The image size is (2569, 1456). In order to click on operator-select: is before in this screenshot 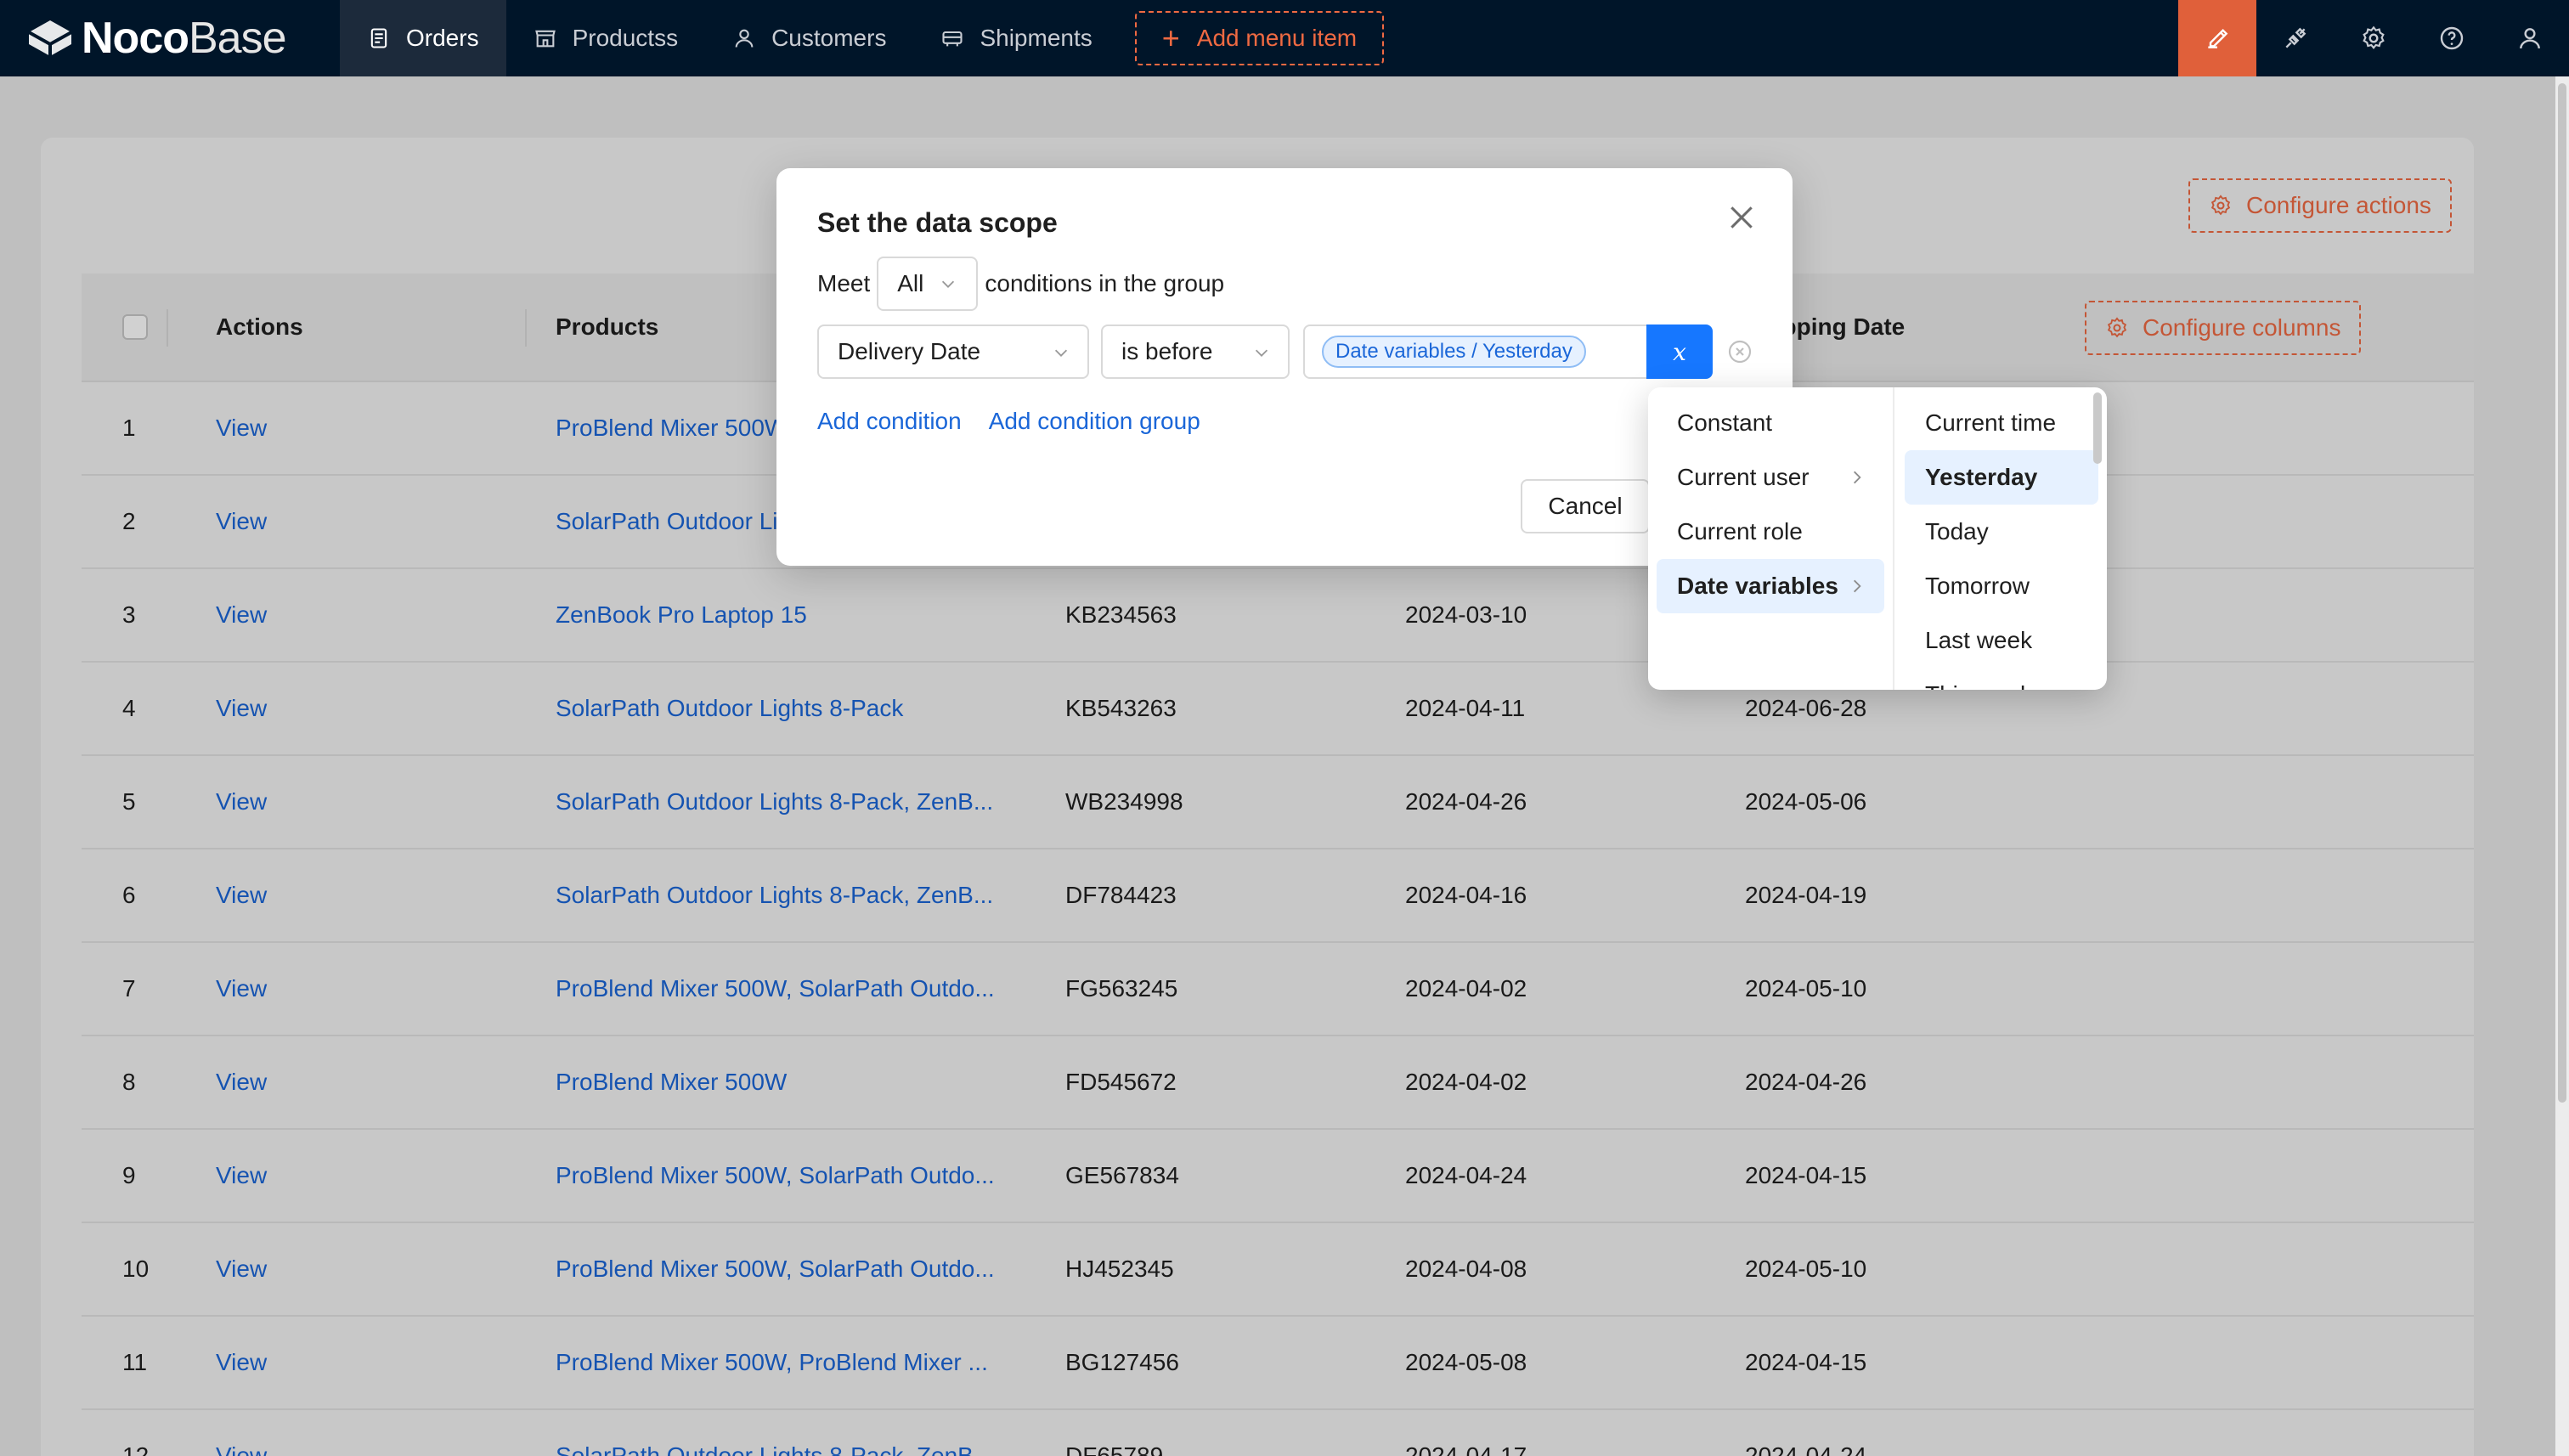, I will do `click(1196, 351)`.